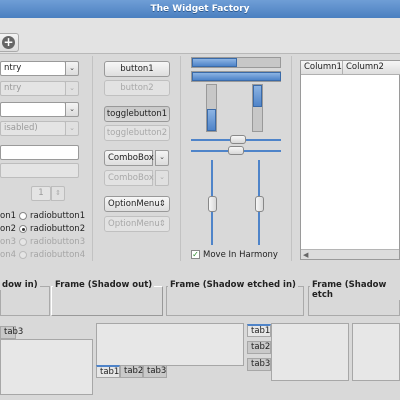 This screenshot has height=400, width=400. Describe the element at coordinates (134, 204) in the screenshot. I see `optionmenu-label: OptionMenu` at that location.